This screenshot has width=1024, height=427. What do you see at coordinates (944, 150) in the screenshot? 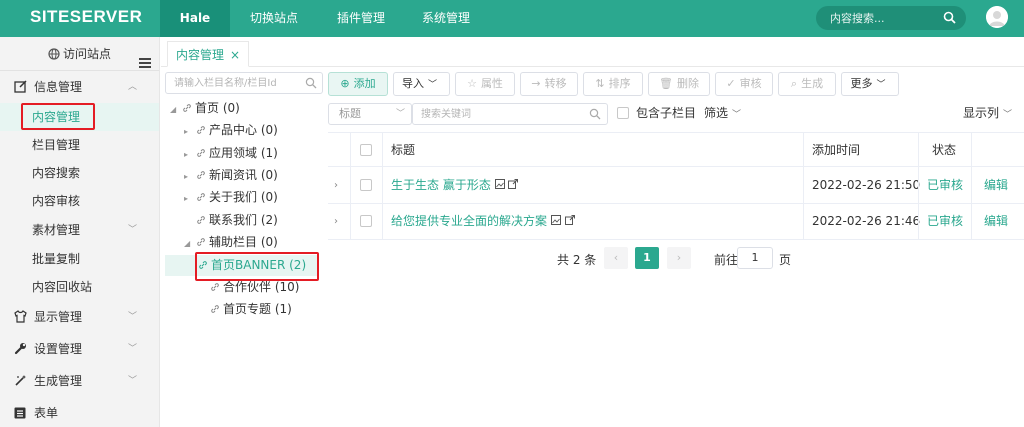
I see `col-status-header: 状态` at bounding box center [944, 150].